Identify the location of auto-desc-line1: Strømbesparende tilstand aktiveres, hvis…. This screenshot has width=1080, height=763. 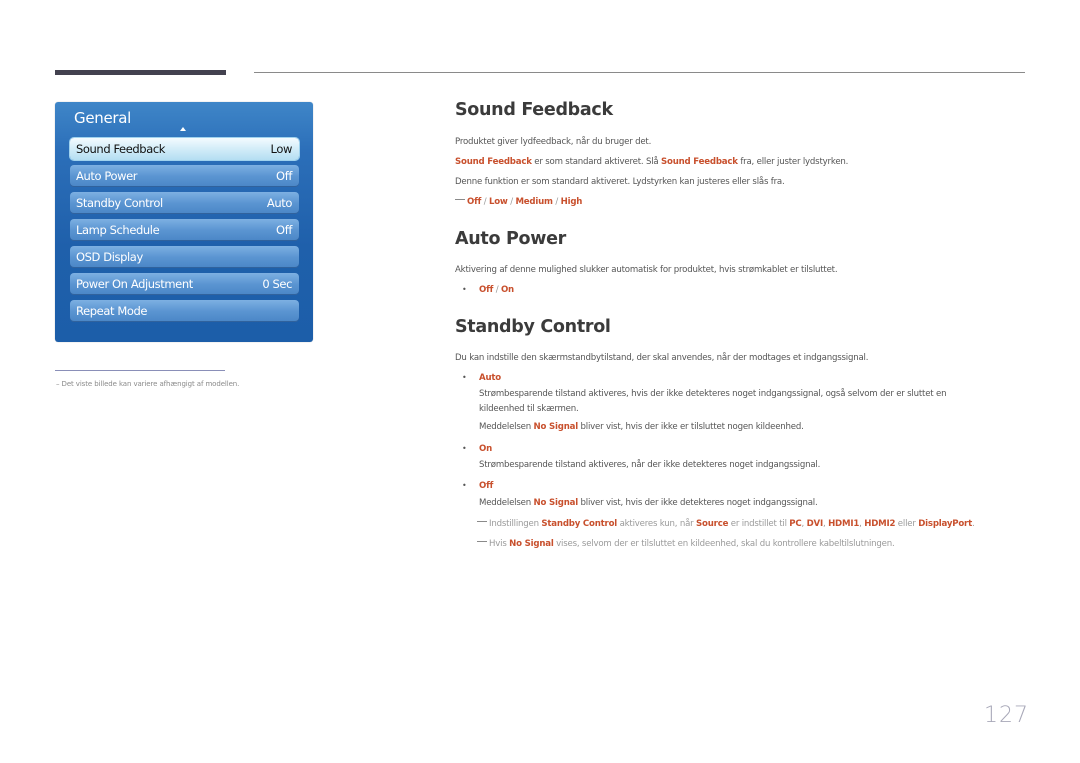
(713, 394).